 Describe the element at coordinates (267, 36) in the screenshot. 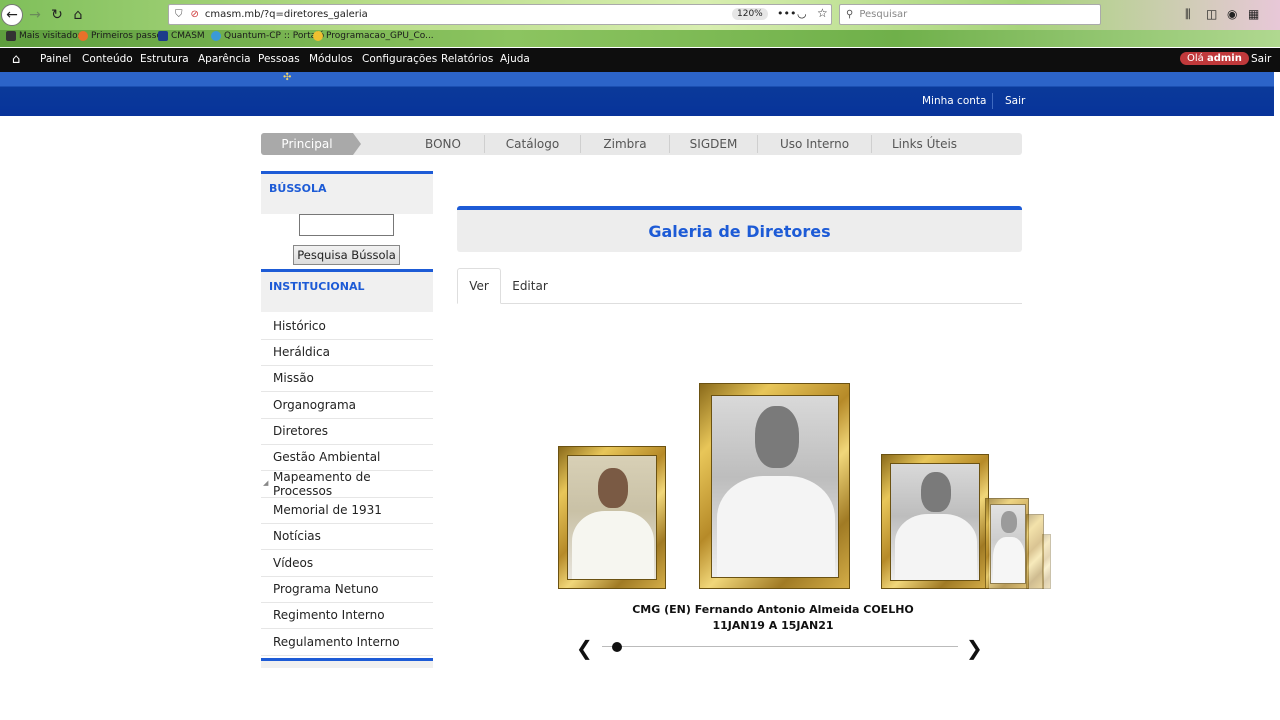

I see `bookmark-quantum: Quantum-CP :: Portaló` at that location.